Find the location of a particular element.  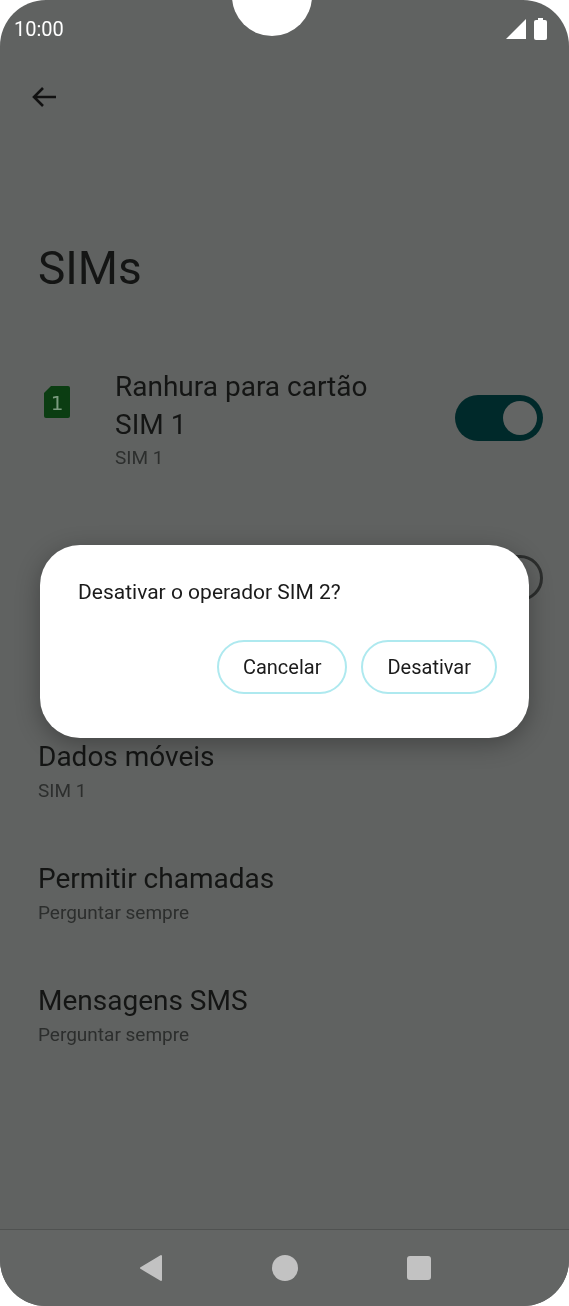

toggle-switch is located at coordinates (499, 418).